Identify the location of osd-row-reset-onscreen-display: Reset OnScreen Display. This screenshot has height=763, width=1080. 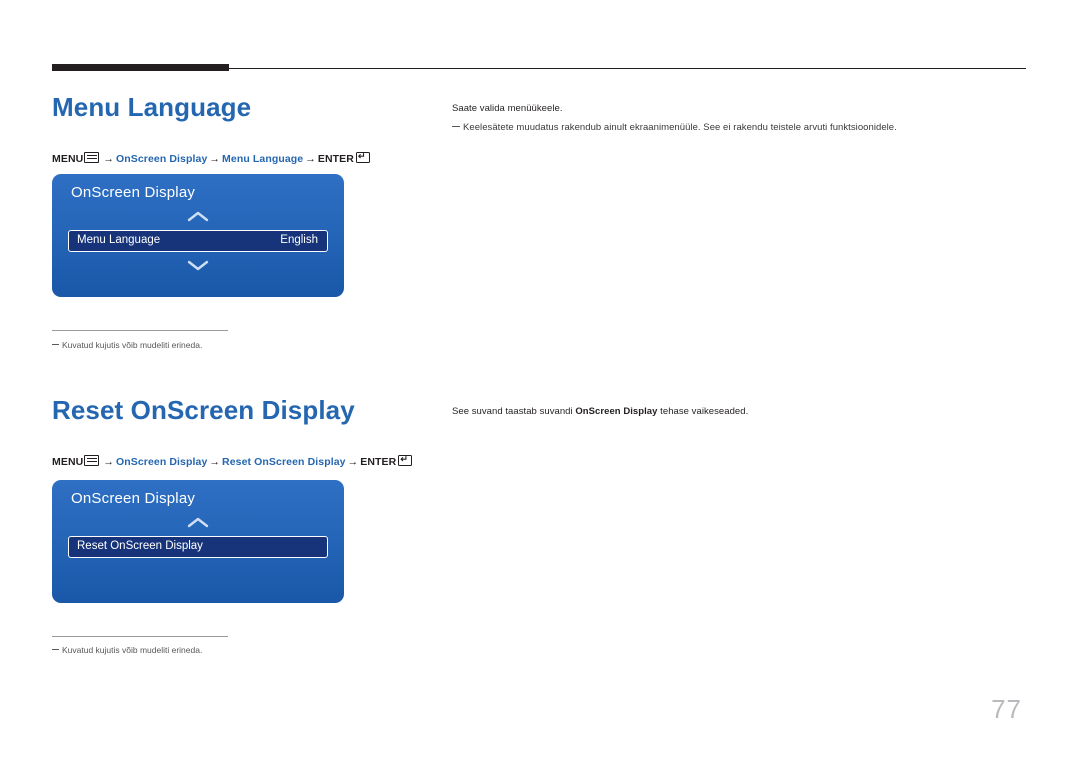
(198, 547).